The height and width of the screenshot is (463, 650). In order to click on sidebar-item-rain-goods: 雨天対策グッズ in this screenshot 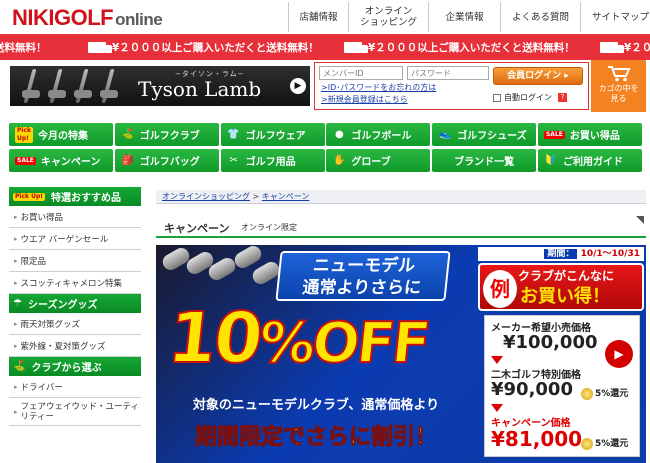, I will do `click(75, 324)`.